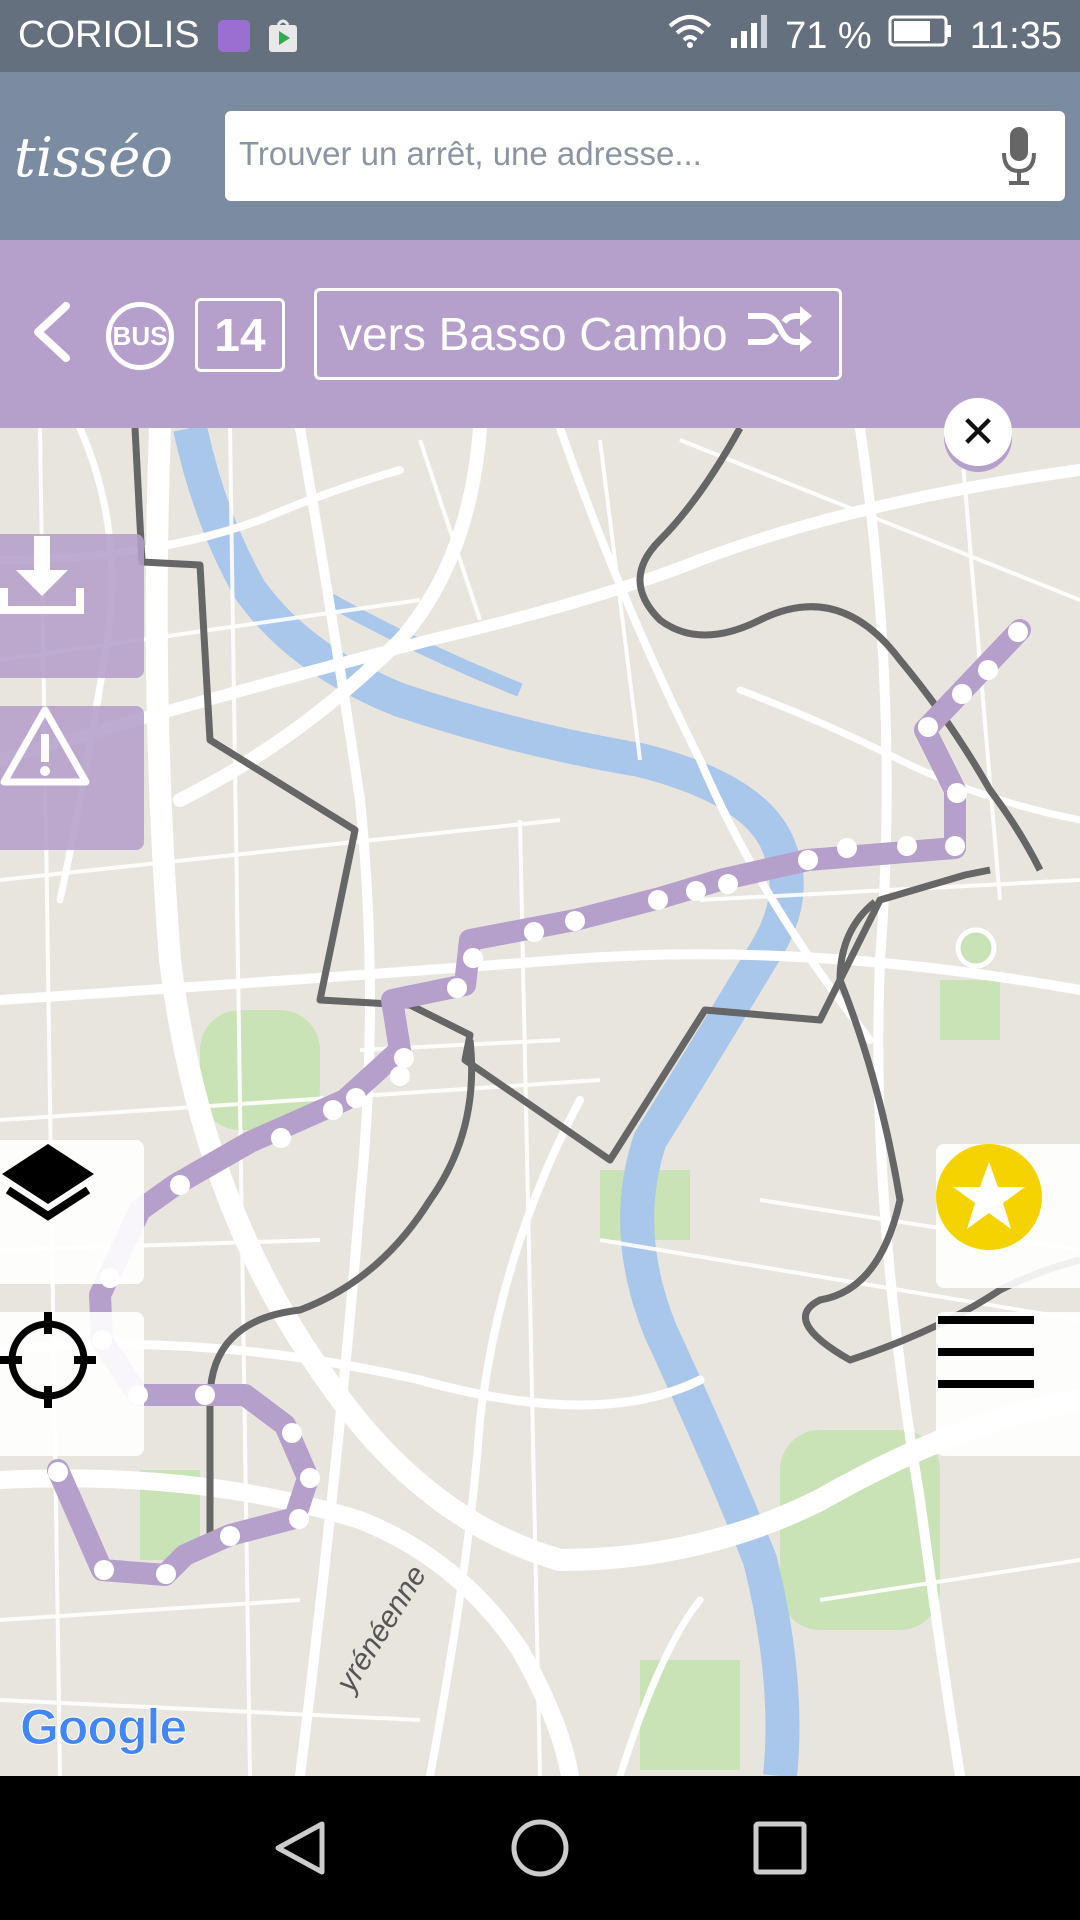 The height and width of the screenshot is (1920, 1080). What do you see at coordinates (1008, 1216) in the screenshot?
I see `favorites-button` at bounding box center [1008, 1216].